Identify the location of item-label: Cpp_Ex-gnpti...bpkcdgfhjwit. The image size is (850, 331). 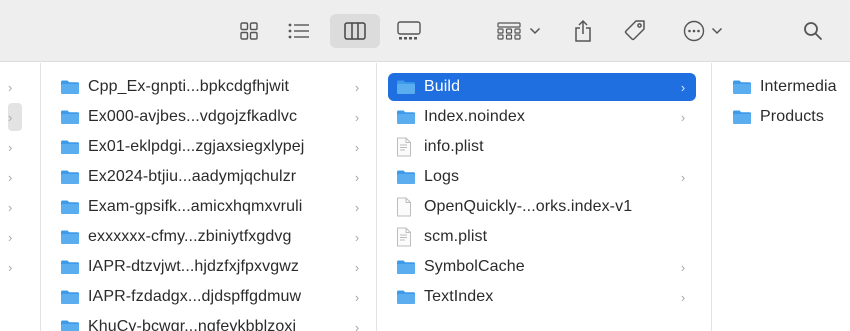
(189, 86).